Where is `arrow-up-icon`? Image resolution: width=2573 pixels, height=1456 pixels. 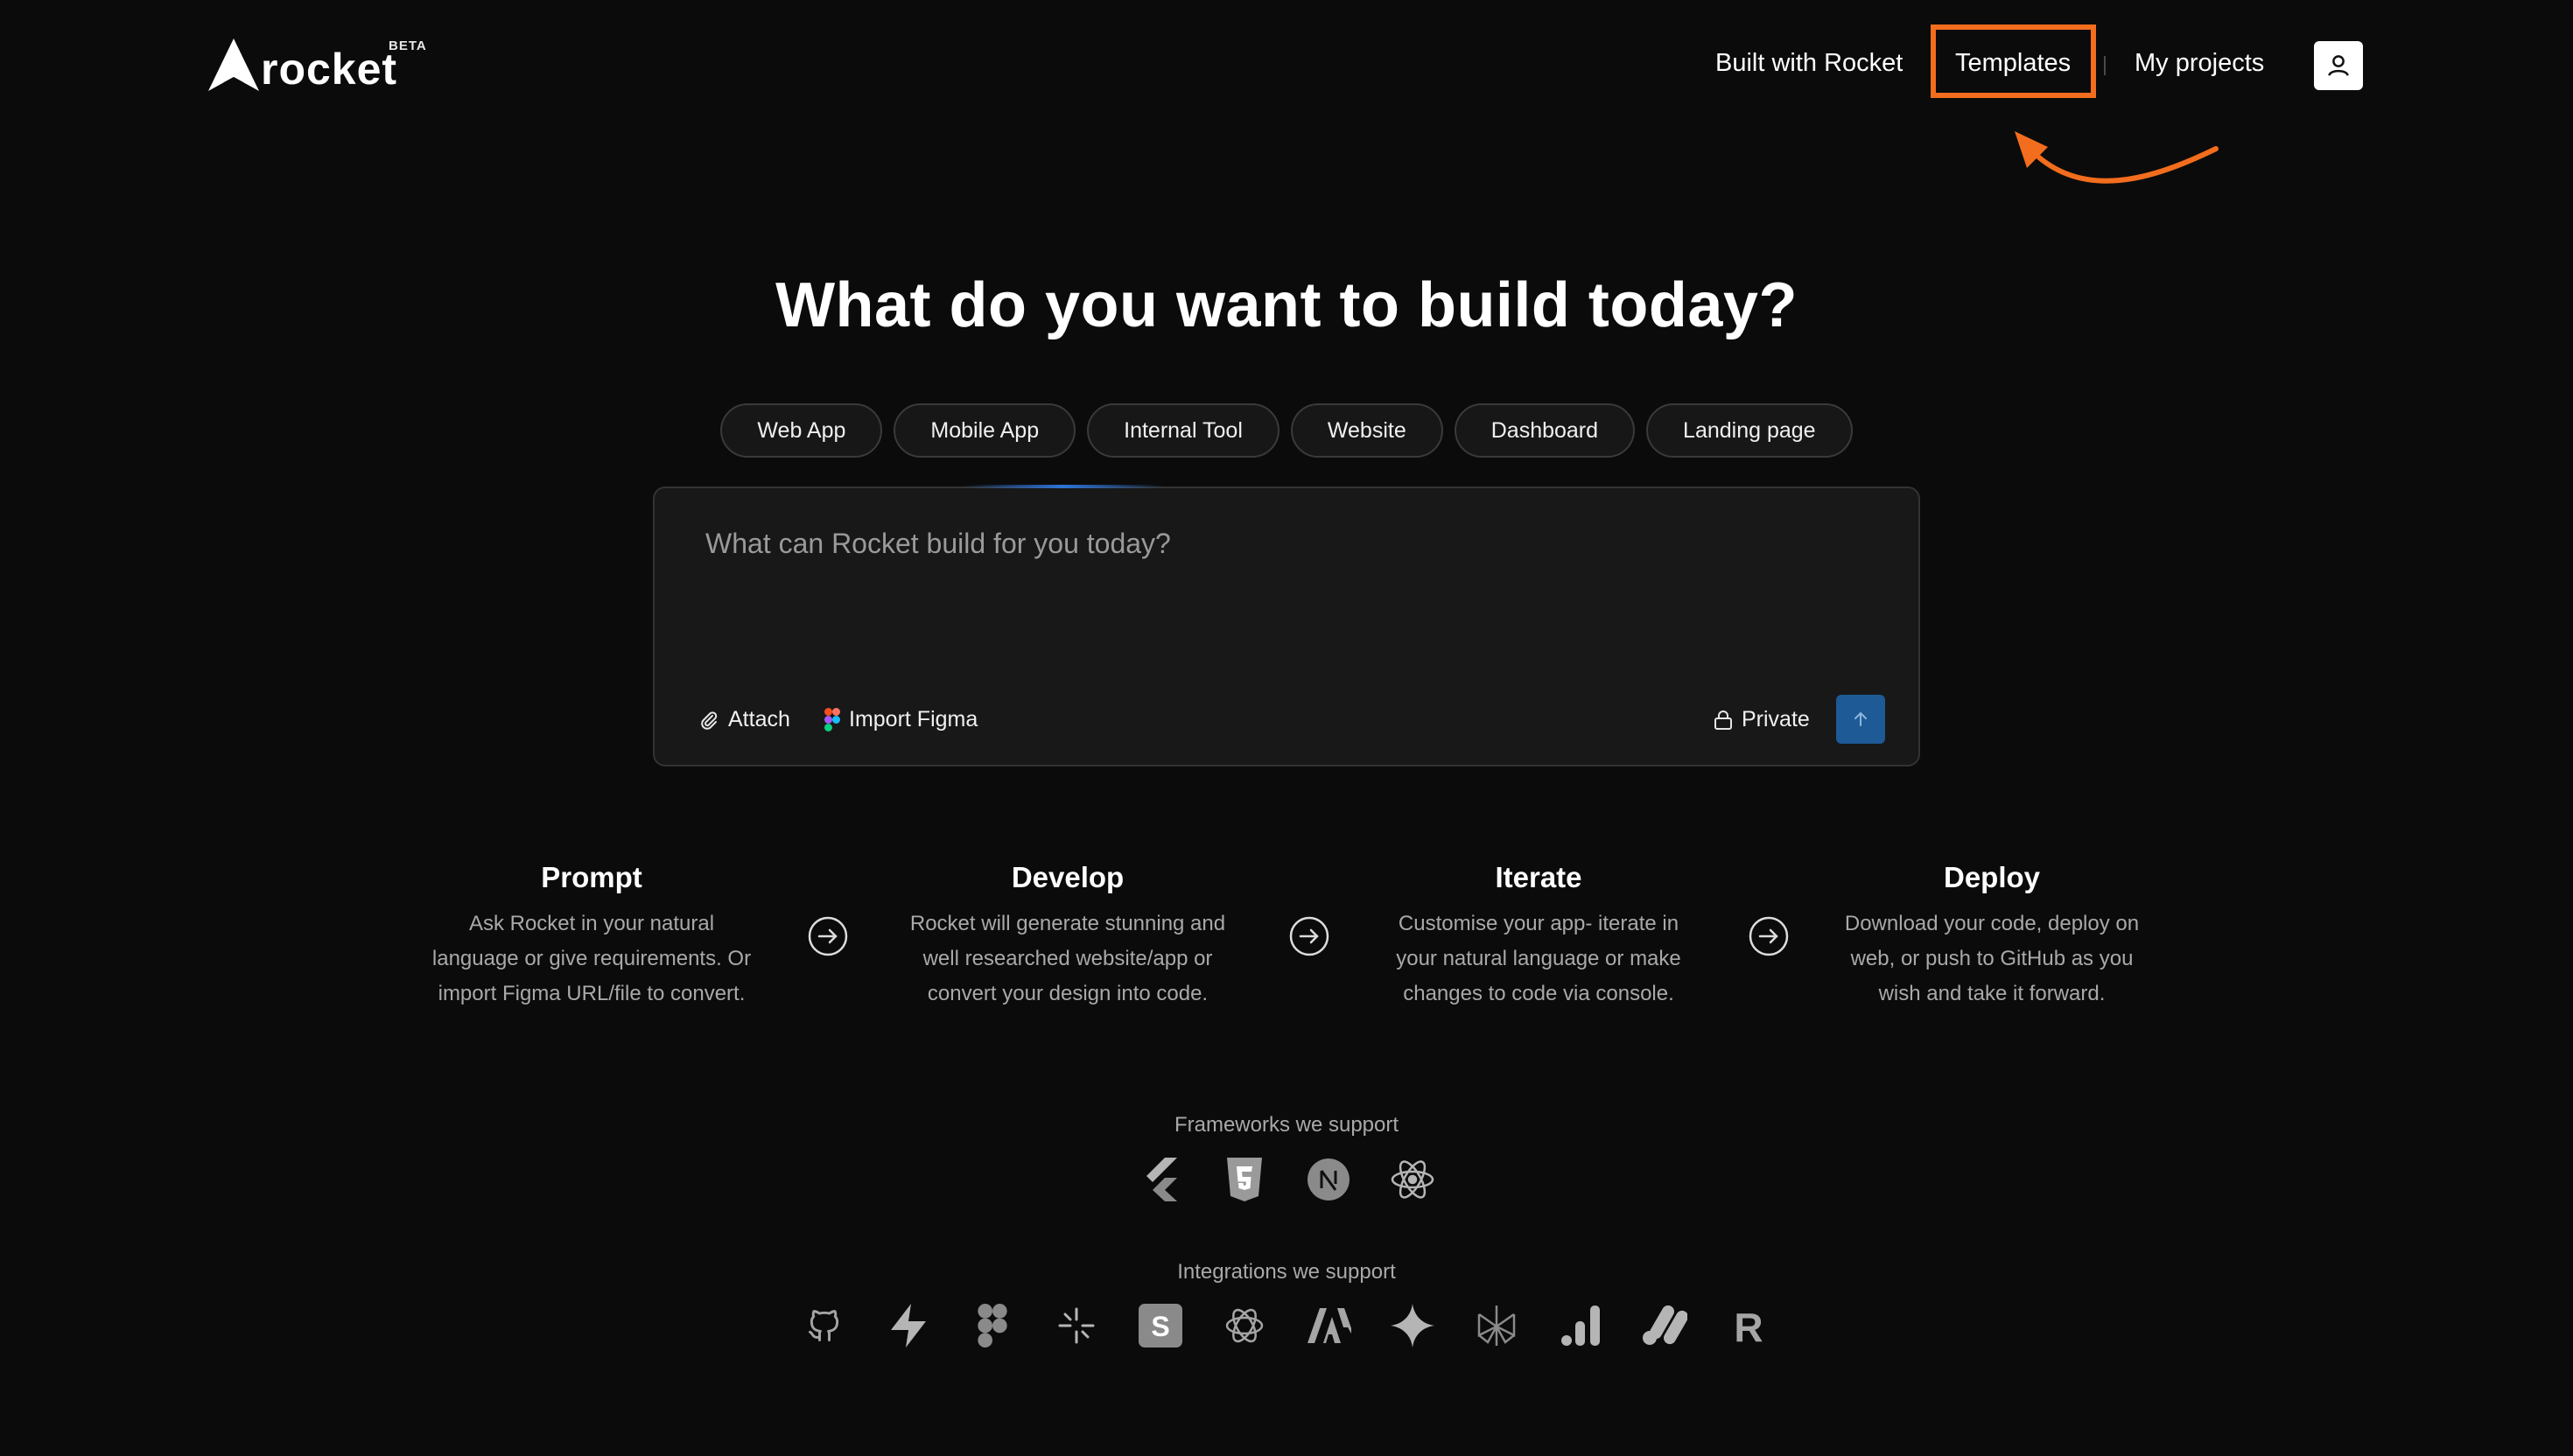
arrow-up-icon is located at coordinates (1860, 718).